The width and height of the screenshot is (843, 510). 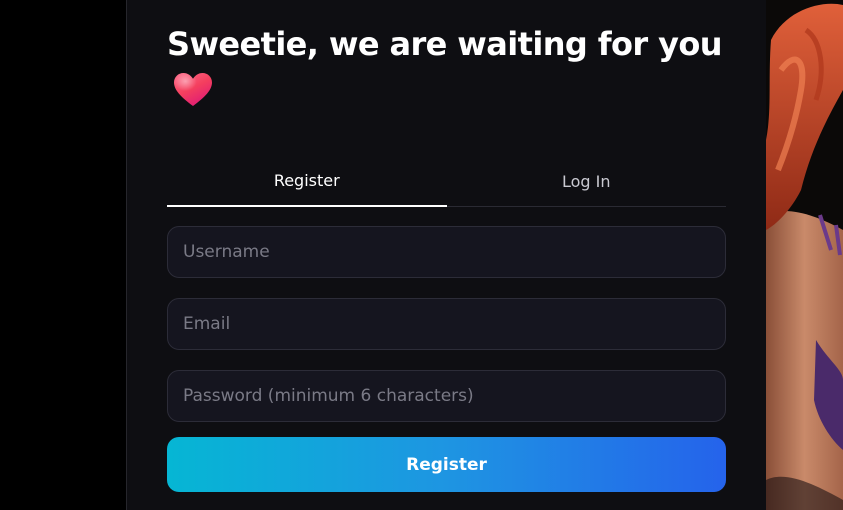 What do you see at coordinates (446, 396) in the screenshot?
I see `password-input` at bounding box center [446, 396].